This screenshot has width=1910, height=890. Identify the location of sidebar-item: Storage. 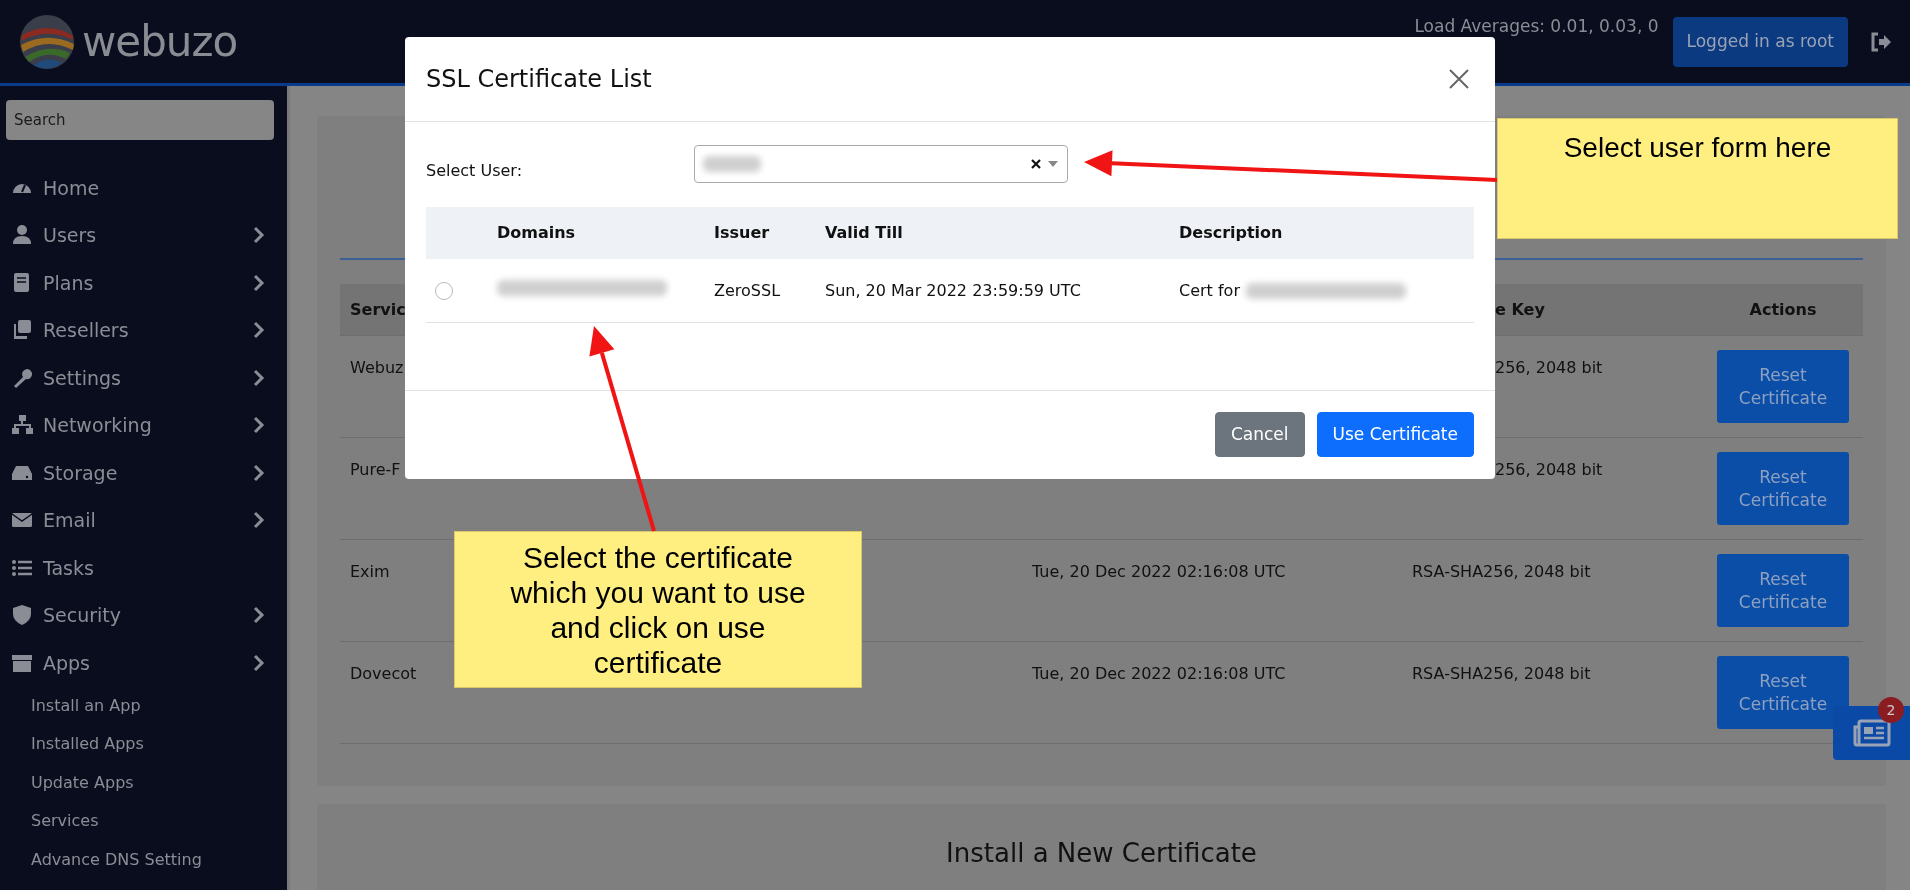
(143, 473).